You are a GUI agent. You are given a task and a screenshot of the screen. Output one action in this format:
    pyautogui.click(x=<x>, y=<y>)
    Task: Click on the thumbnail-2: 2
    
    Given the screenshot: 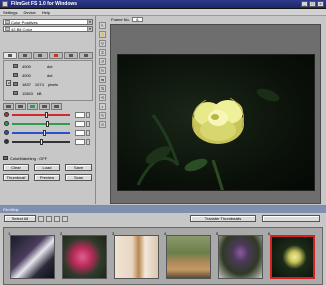 What is the action you would take?
    pyautogui.click(x=84, y=256)
    